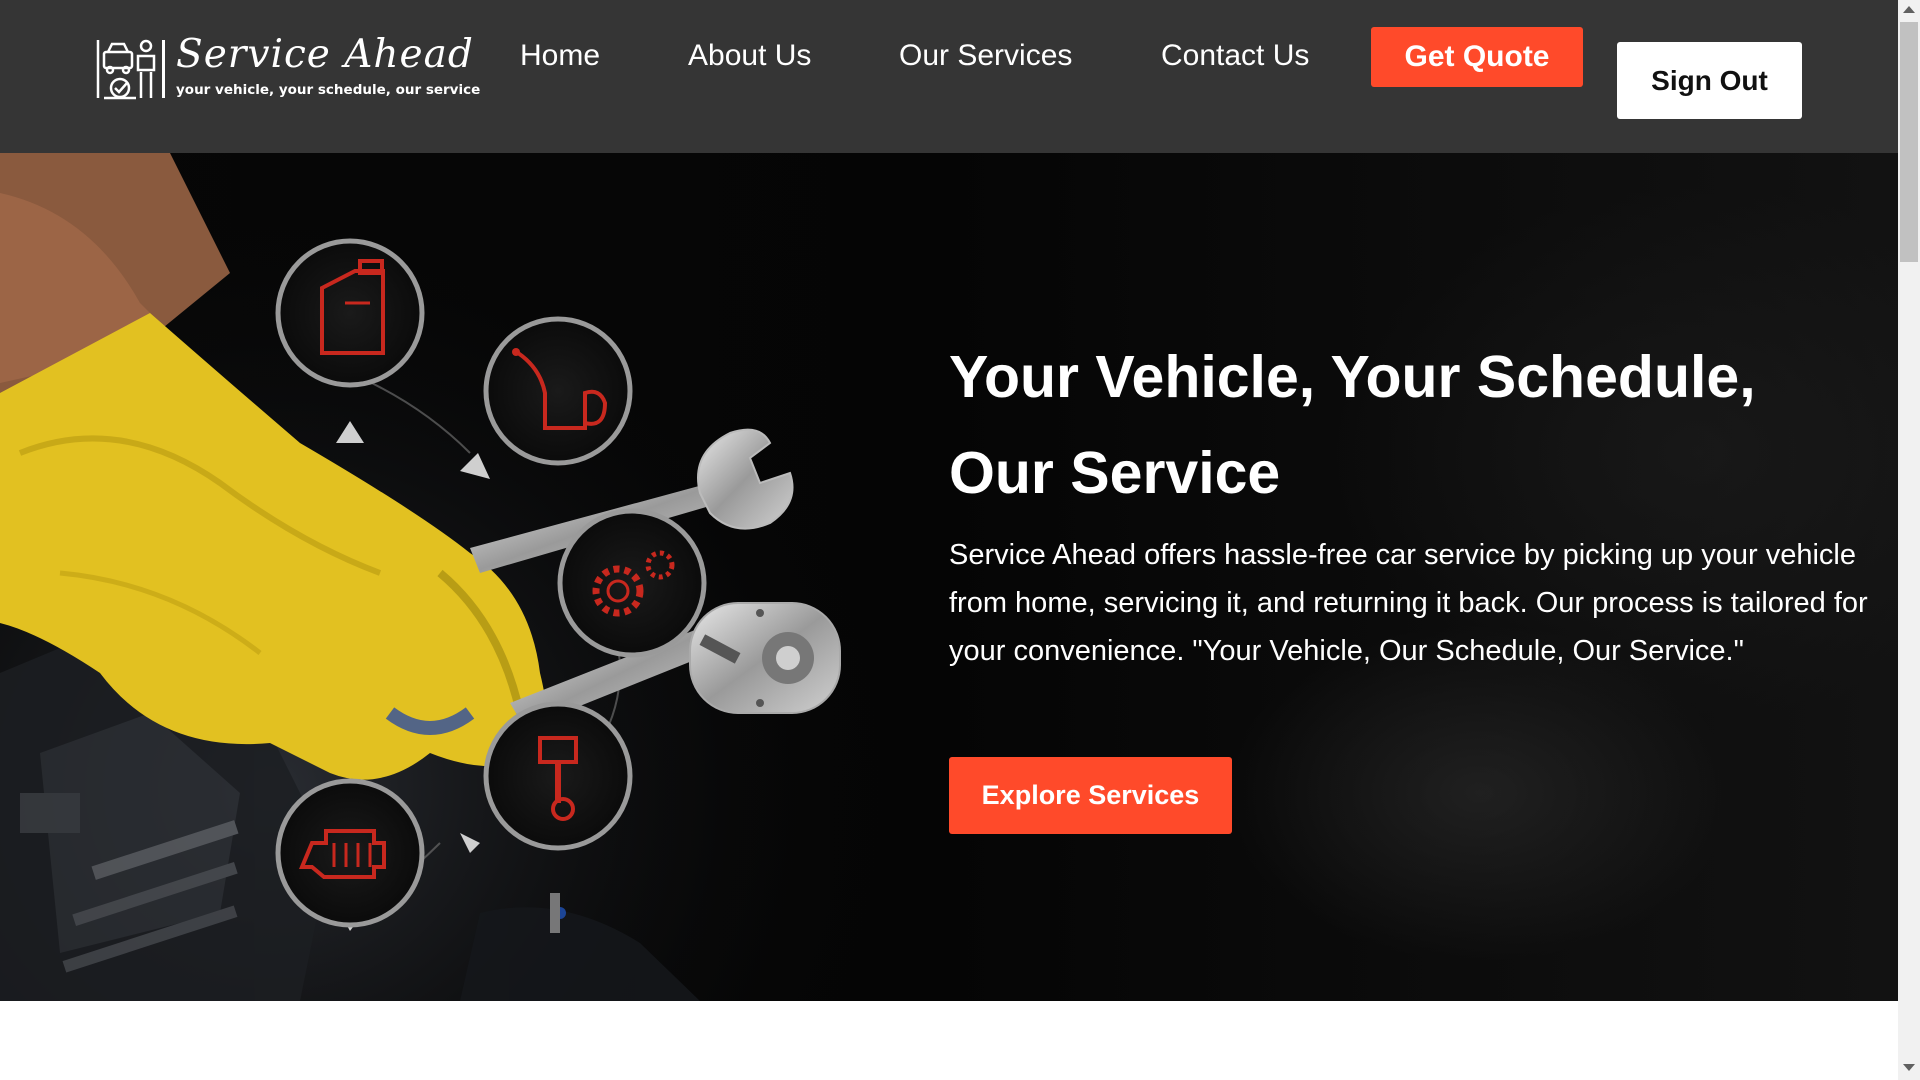  What do you see at coordinates (325, 54) in the screenshot?
I see `brand-name: Service Ahead` at bounding box center [325, 54].